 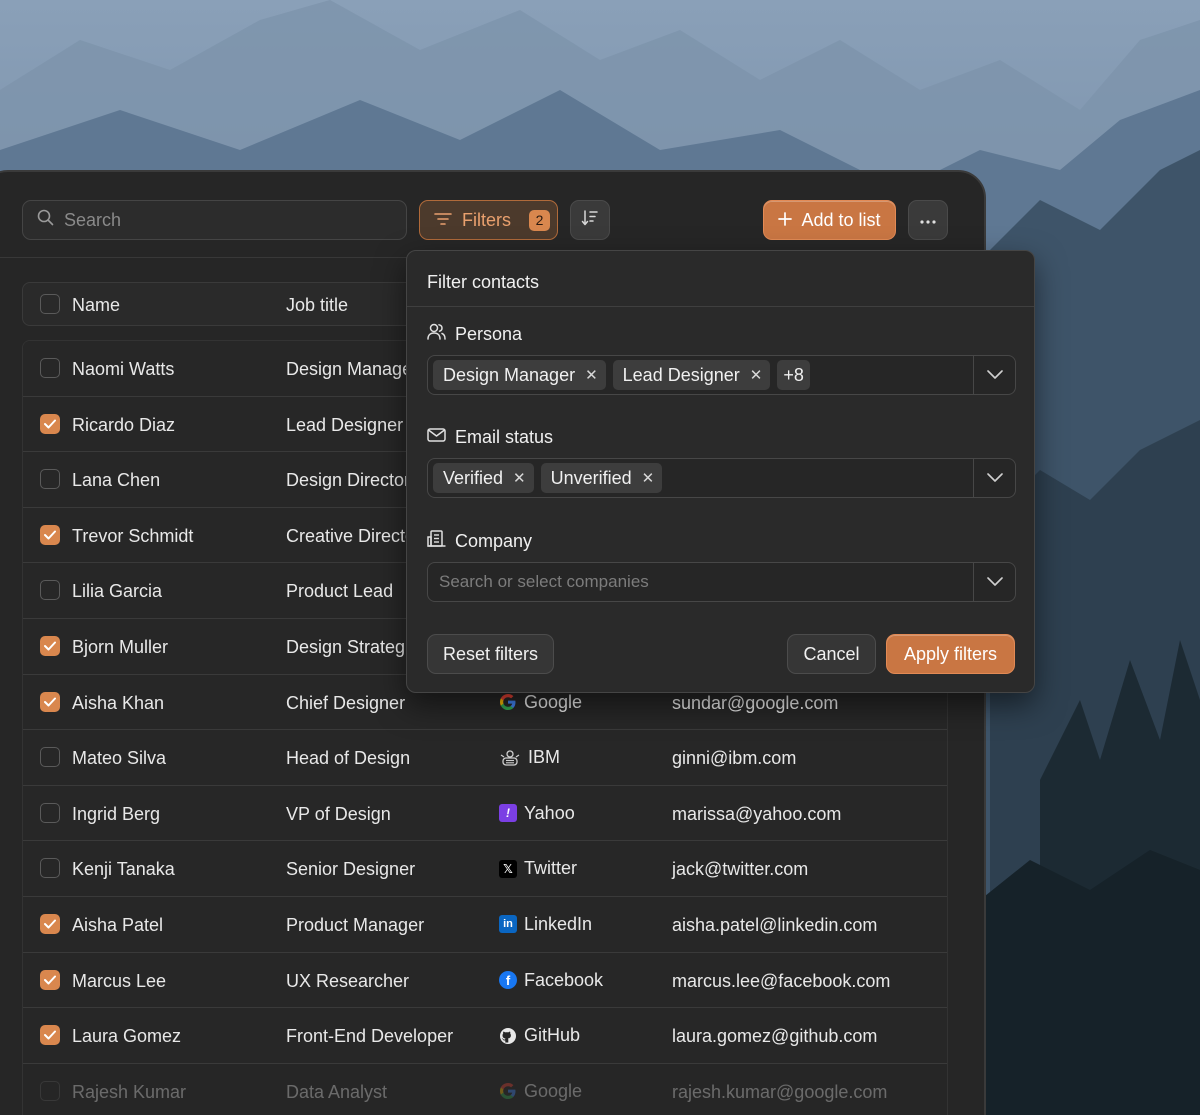 What do you see at coordinates (119, 758) in the screenshot?
I see `contact-name: Mateo Silva` at bounding box center [119, 758].